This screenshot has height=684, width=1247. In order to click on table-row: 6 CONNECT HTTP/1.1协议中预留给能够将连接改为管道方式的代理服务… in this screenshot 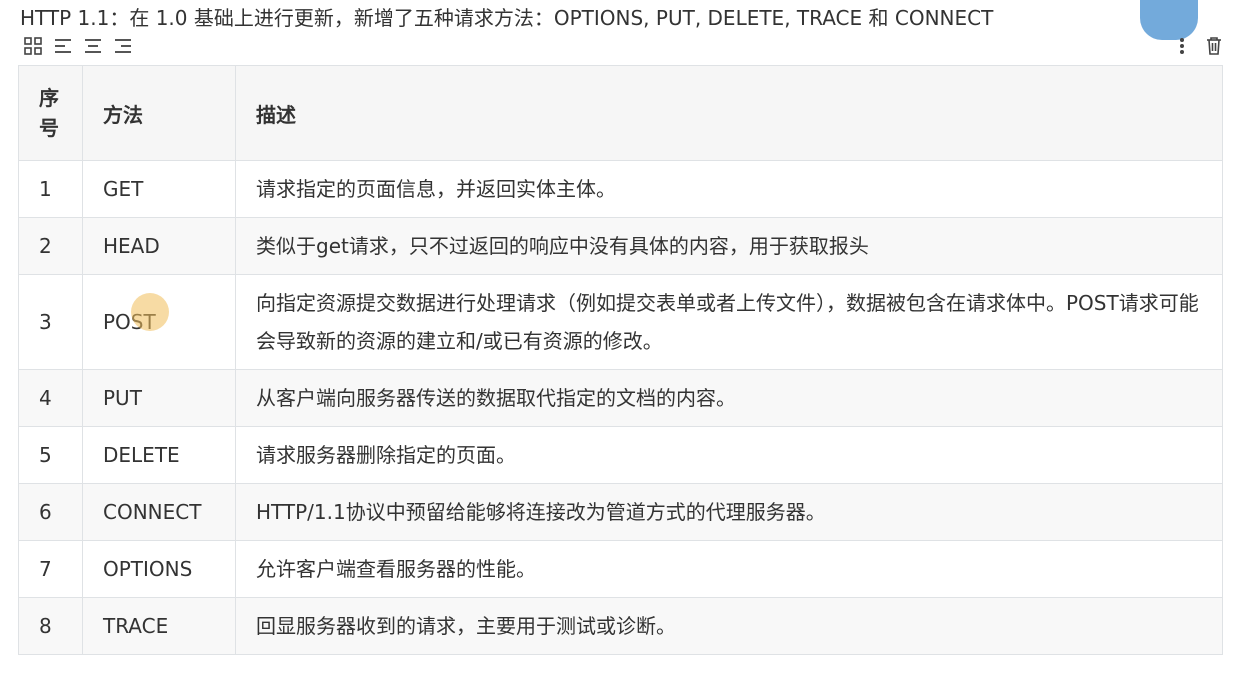, I will do `click(620, 512)`.